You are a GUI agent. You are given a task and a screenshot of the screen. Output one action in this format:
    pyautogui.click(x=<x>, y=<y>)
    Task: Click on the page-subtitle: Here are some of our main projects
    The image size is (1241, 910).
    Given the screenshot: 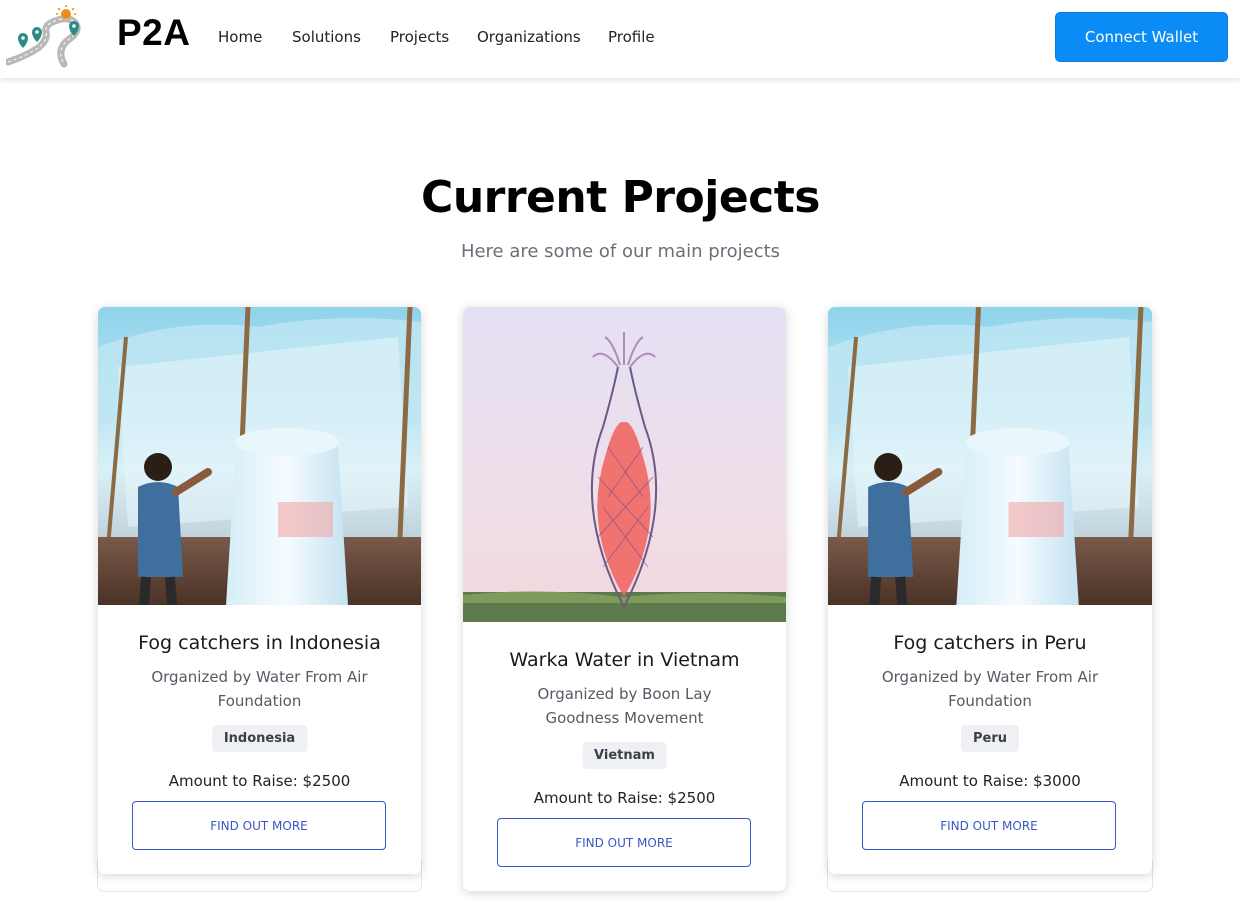 What is the action you would take?
    pyautogui.click(x=620, y=251)
    